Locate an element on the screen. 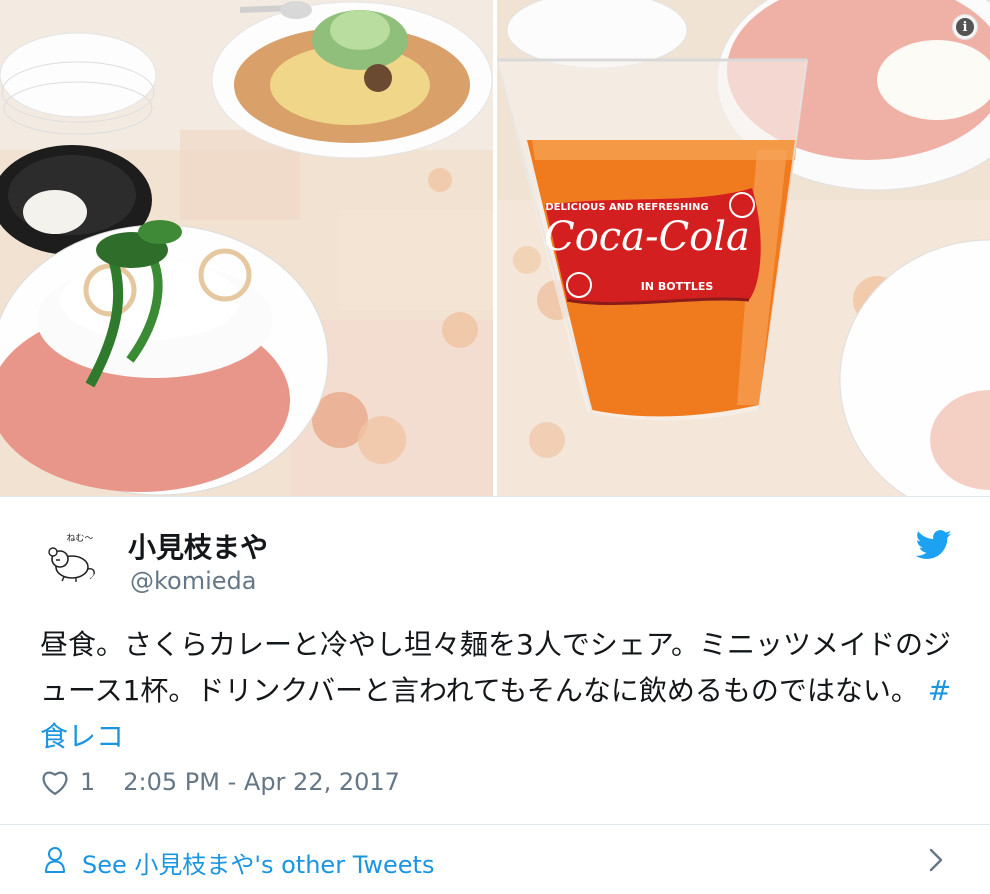 The image size is (990, 894). info-icon: i is located at coordinates (965, 27).